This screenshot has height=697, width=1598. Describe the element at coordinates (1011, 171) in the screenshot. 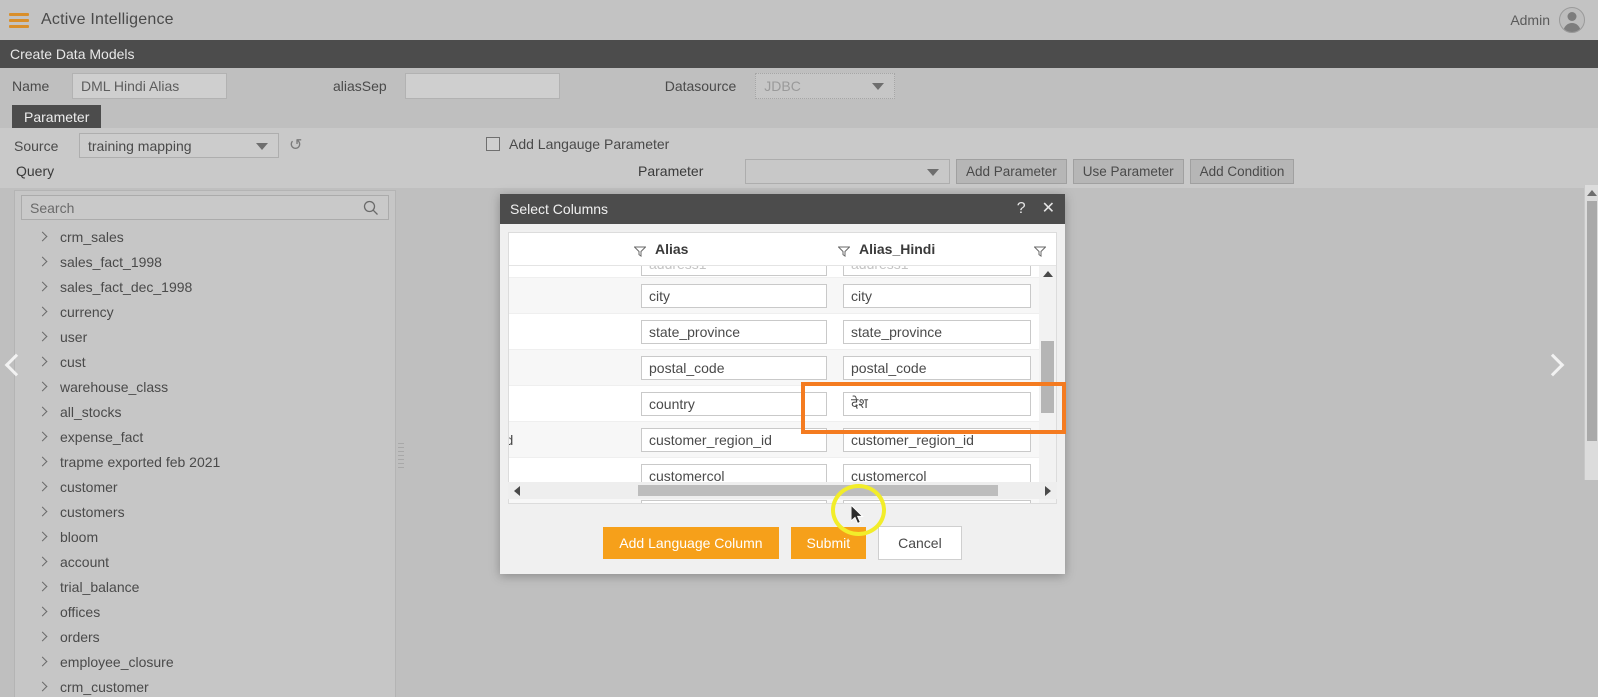

I see `add-parameter-button: Add Parameter` at that location.